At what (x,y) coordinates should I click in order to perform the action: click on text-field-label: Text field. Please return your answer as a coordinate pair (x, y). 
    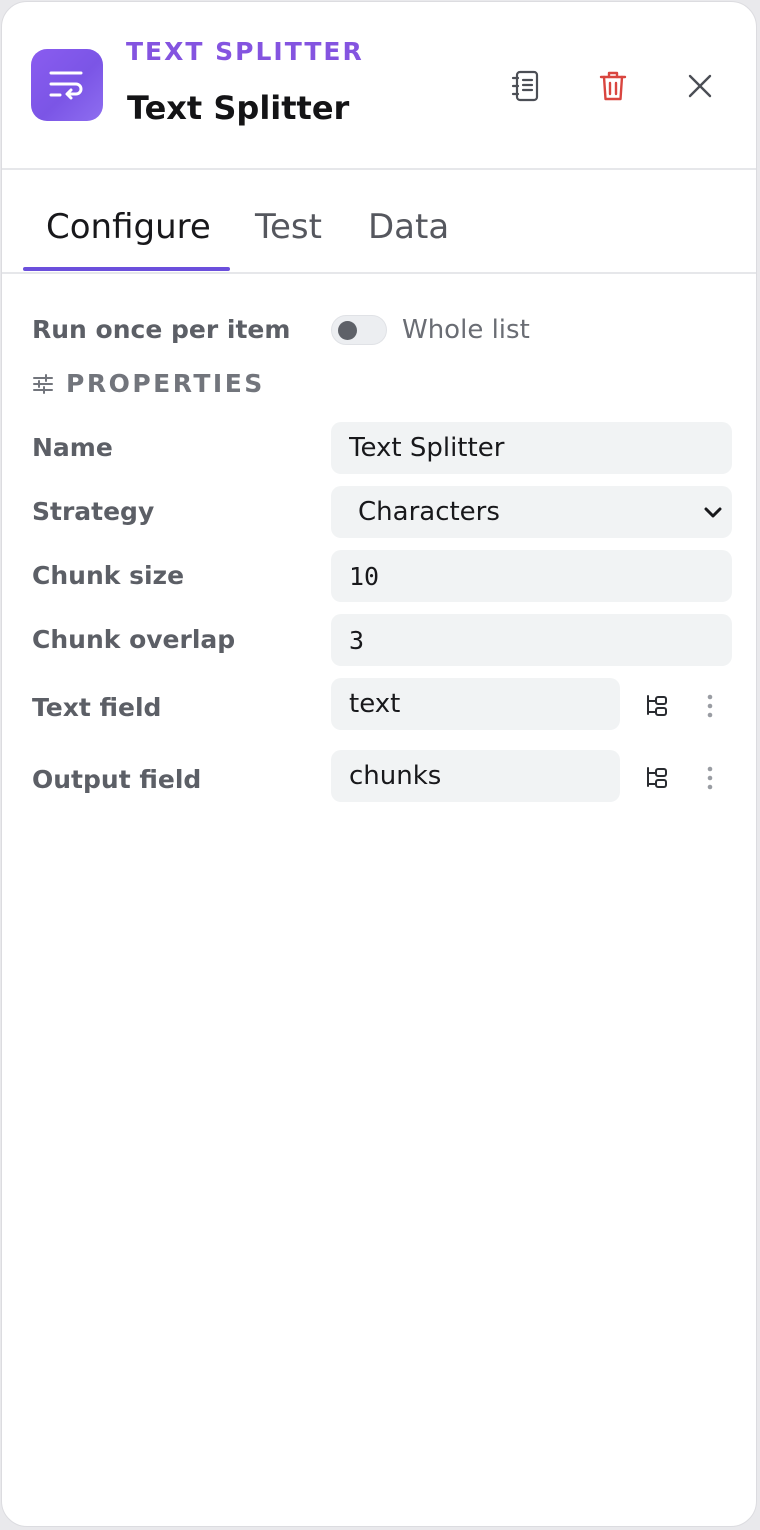
    Looking at the image, I should click on (97, 707).